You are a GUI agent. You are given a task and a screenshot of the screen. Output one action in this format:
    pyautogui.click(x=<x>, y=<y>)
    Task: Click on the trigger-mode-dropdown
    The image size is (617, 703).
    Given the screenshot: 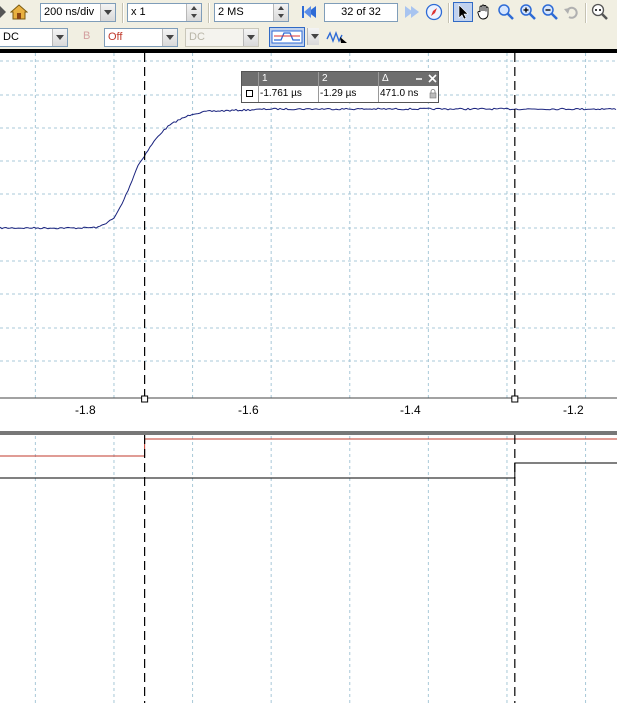 What is the action you would take?
    pyautogui.click(x=312, y=37)
    